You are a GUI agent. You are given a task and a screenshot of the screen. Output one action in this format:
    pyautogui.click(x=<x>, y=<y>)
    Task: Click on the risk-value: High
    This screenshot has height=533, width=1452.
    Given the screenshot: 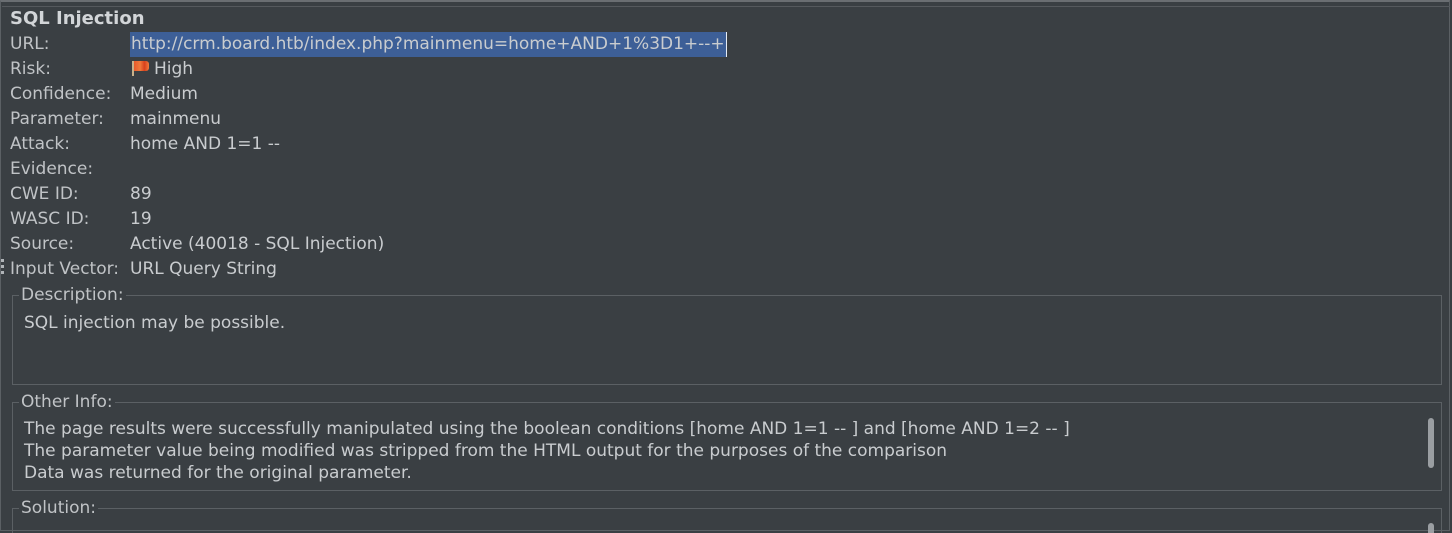 What is the action you would take?
    pyautogui.click(x=174, y=69)
    